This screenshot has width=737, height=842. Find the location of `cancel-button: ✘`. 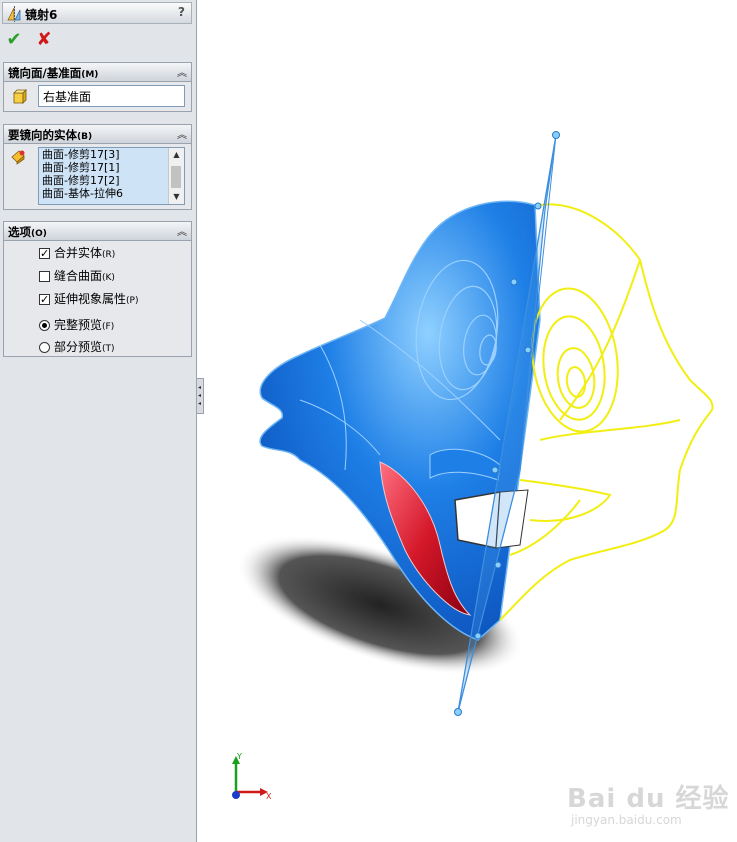

cancel-button: ✘ is located at coordinates (44, 40).